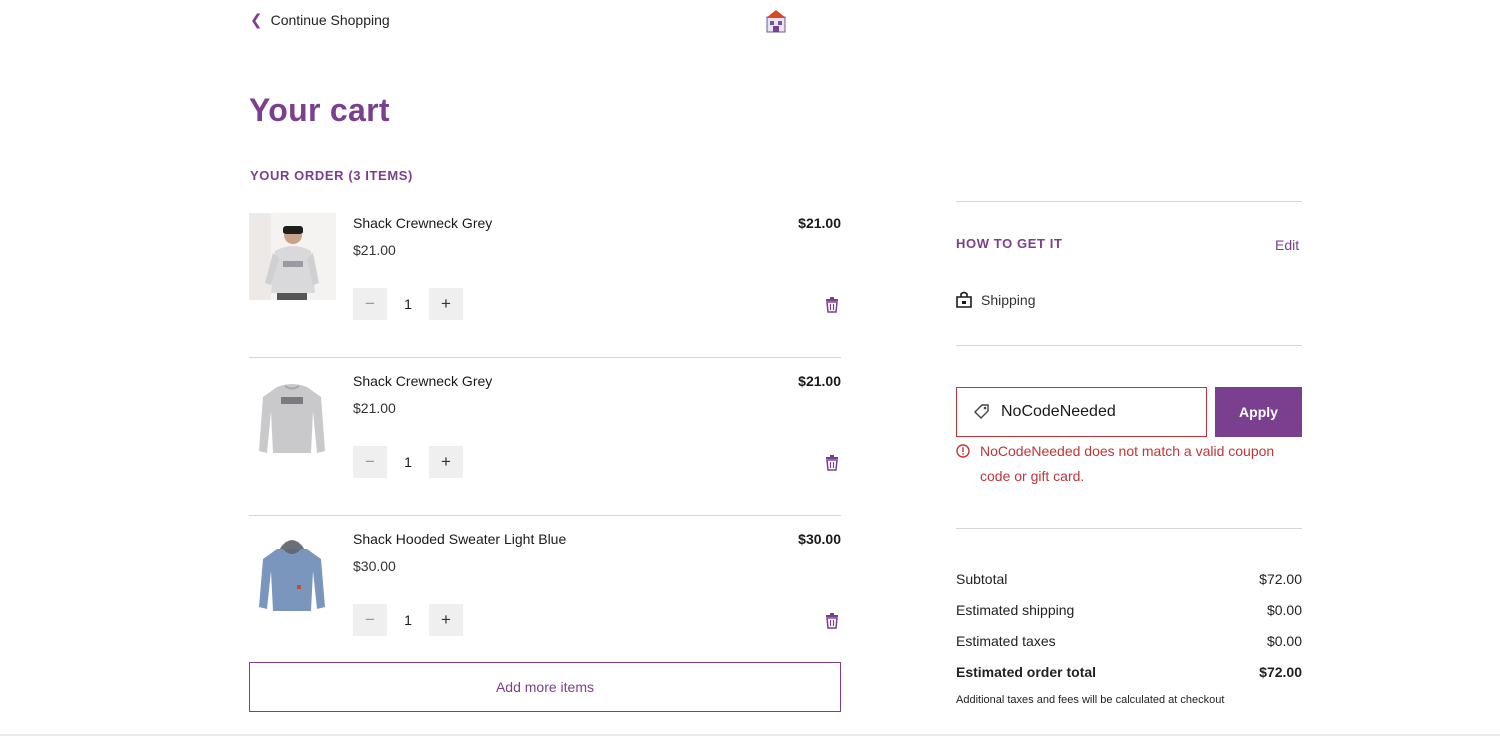 The image size is (1500, 736). I want to click on item-unit-price: $30.00, so click(374, 566).